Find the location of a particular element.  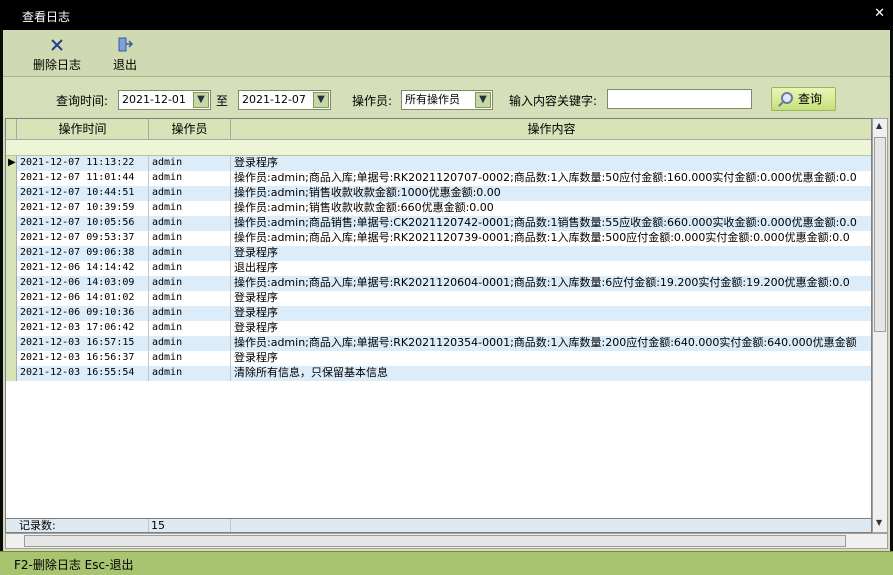

exit-label: 退出 is located at coordinates (124, 65).